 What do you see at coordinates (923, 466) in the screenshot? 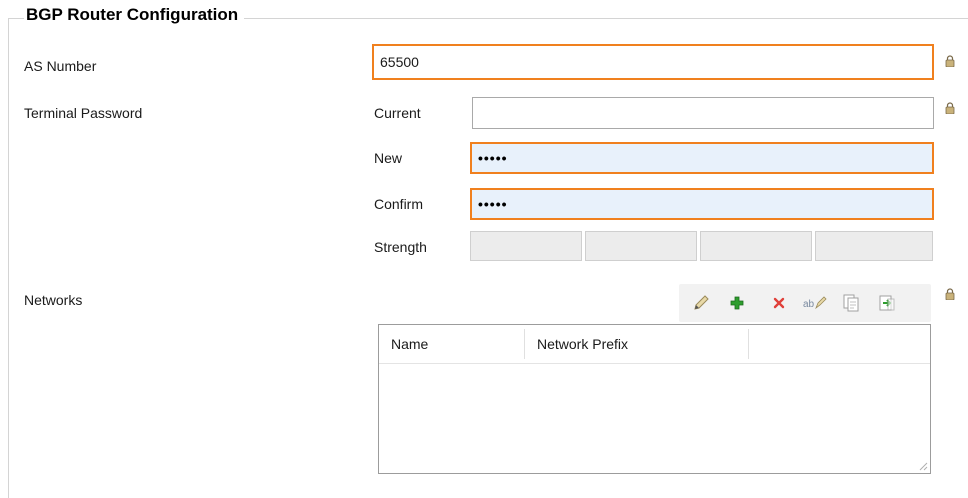
I see `resize-grip-icon` at bounding box center [923, 466].